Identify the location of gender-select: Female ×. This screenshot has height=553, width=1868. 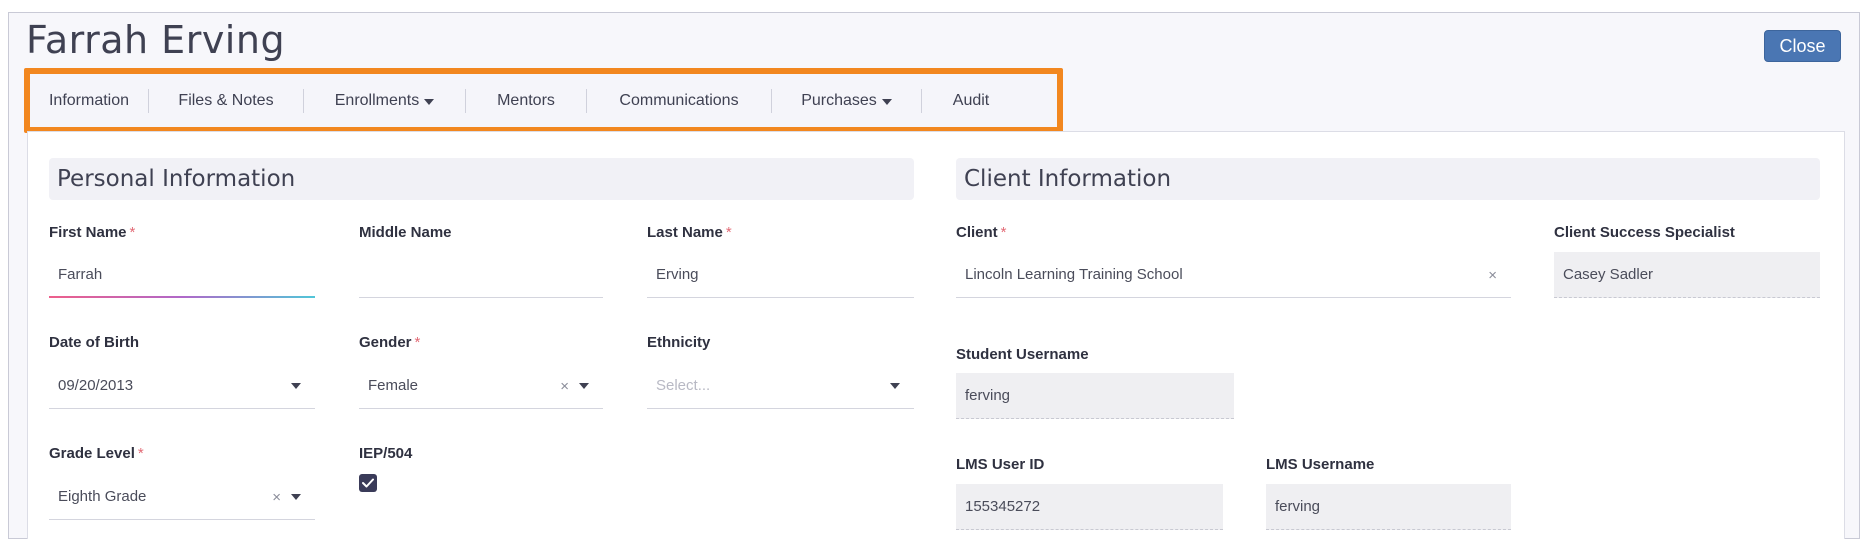
(481, 386).